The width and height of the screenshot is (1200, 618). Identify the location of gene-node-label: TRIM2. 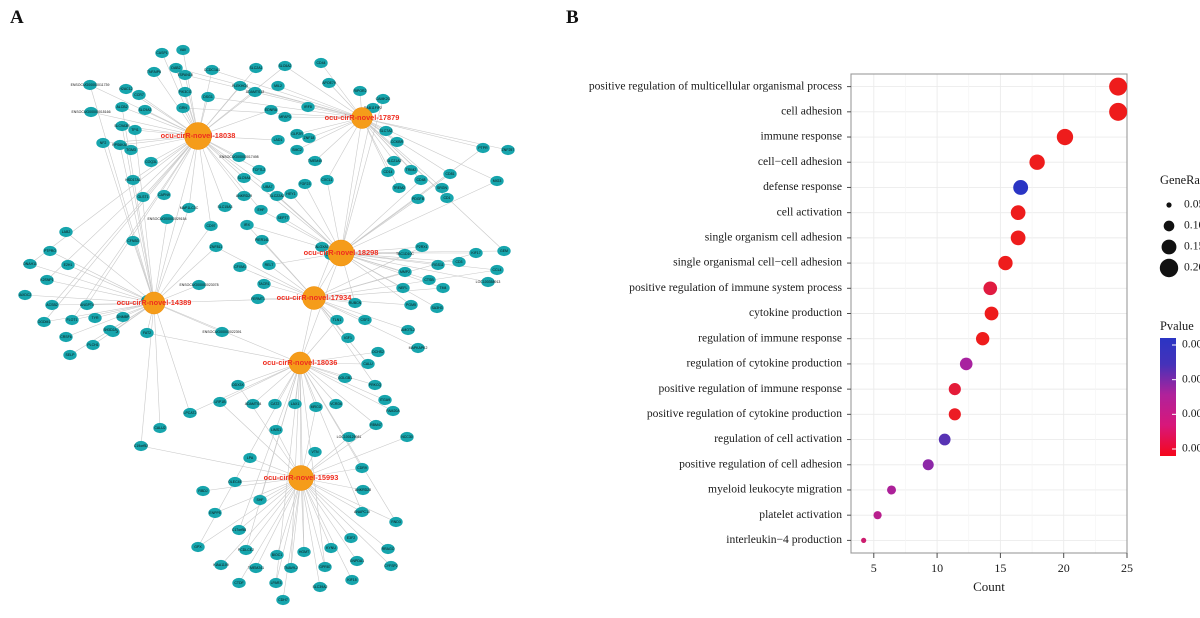
(411, 170).